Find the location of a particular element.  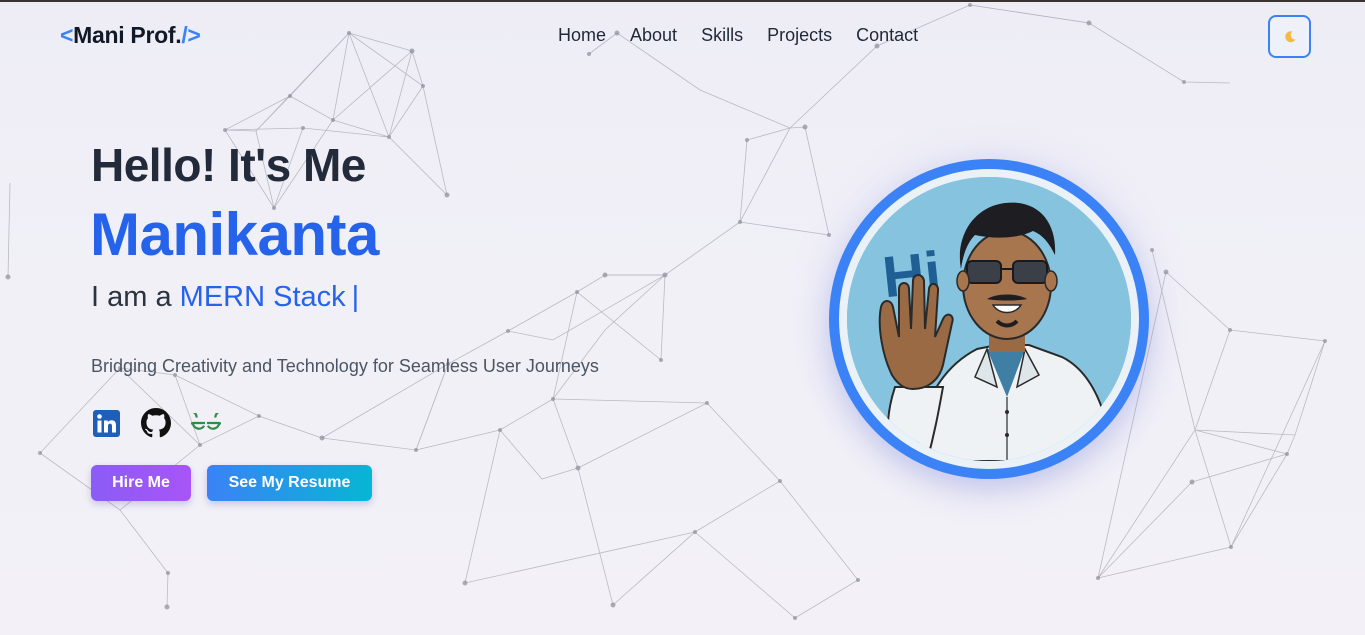

linkedin-icon is located at coordinates (106, 423).